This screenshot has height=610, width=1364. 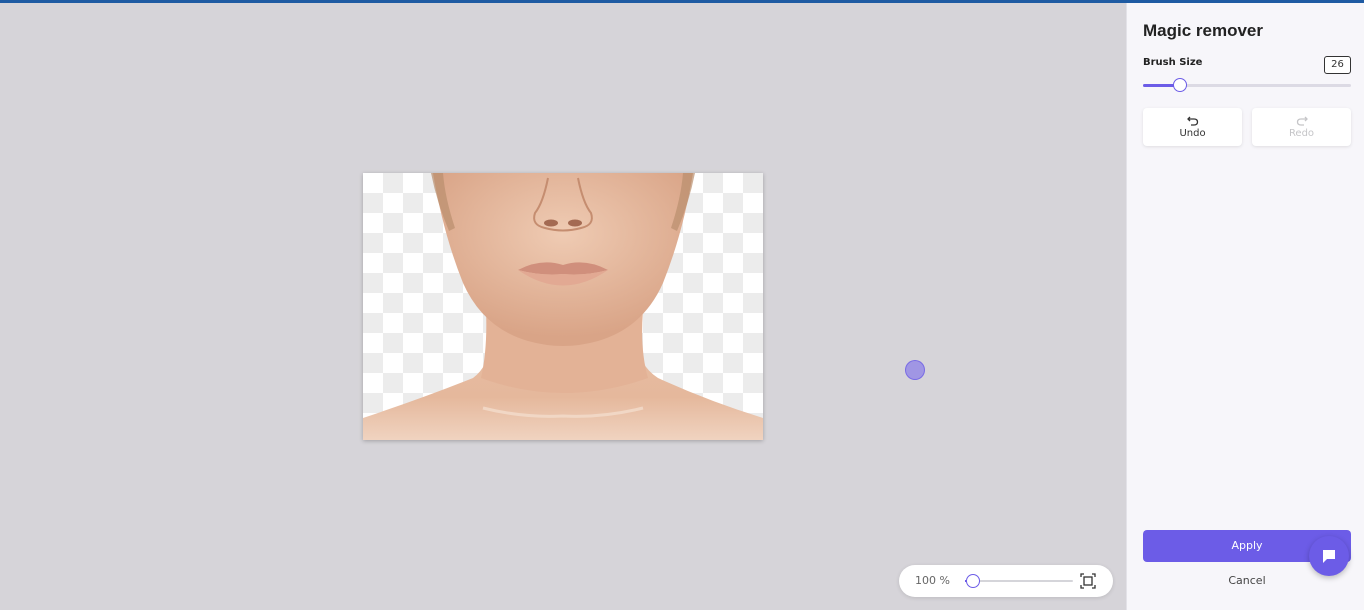 What do you see at coordinates (1192, 121) in the screenshot?
I see `undo-icon` at bounding box center [1192, 121].